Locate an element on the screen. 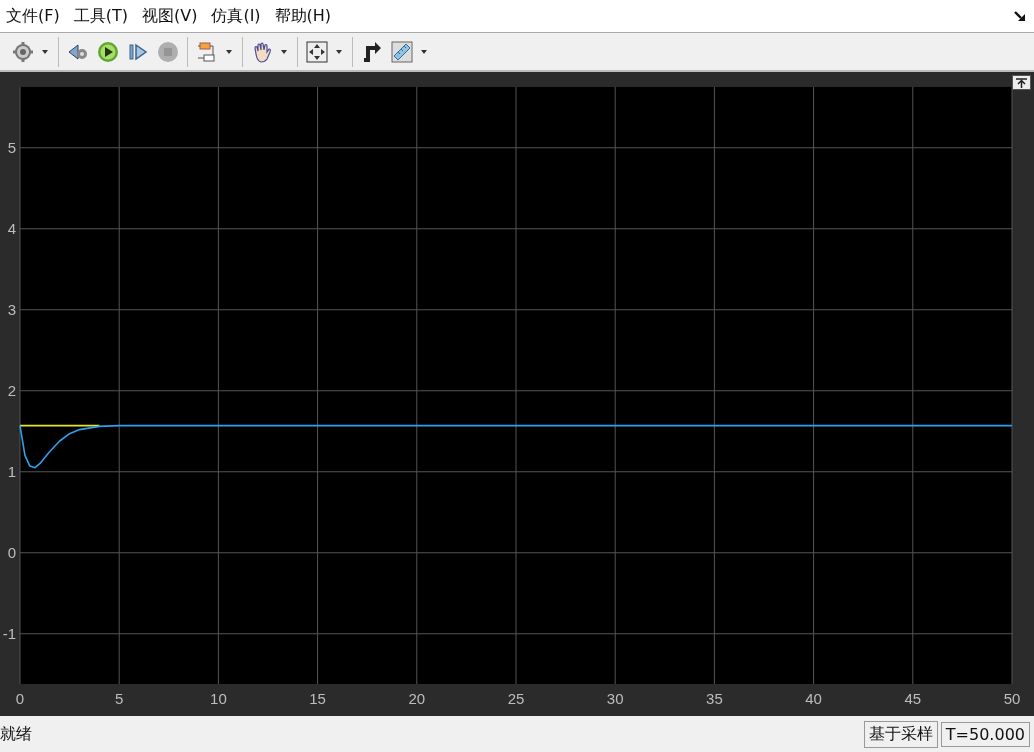  y-tick-label: 2 is located at coordinates (11, 390).